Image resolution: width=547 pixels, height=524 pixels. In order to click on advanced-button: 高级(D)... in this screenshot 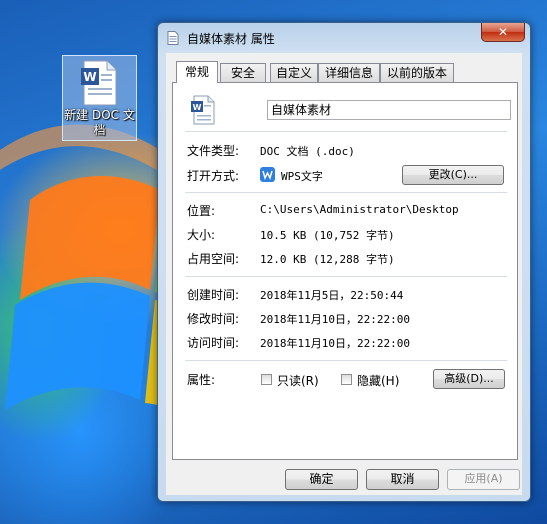, I will do `click(469, 379)`.